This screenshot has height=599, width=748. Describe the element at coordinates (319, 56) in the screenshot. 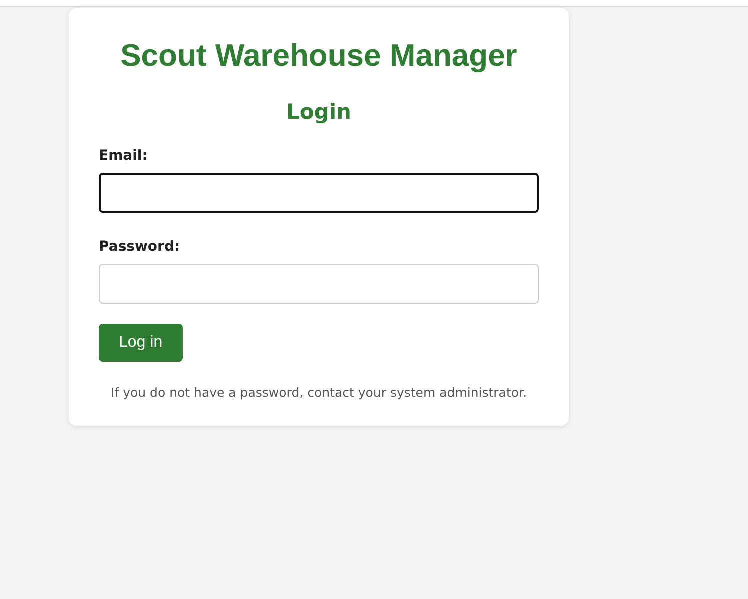

I see `app-title: Scout Warehouse Manager` at that location.